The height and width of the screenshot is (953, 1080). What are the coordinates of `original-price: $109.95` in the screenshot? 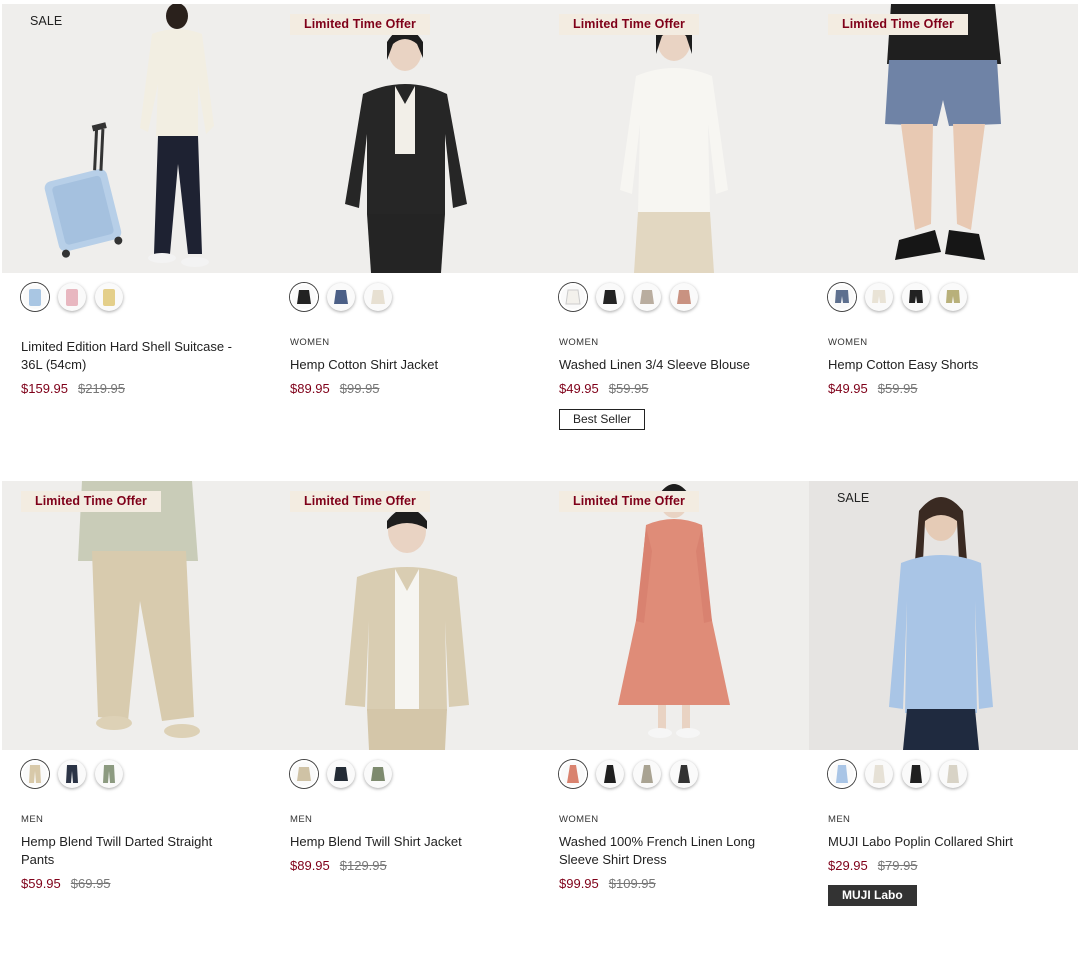 It's located at (632, 883).